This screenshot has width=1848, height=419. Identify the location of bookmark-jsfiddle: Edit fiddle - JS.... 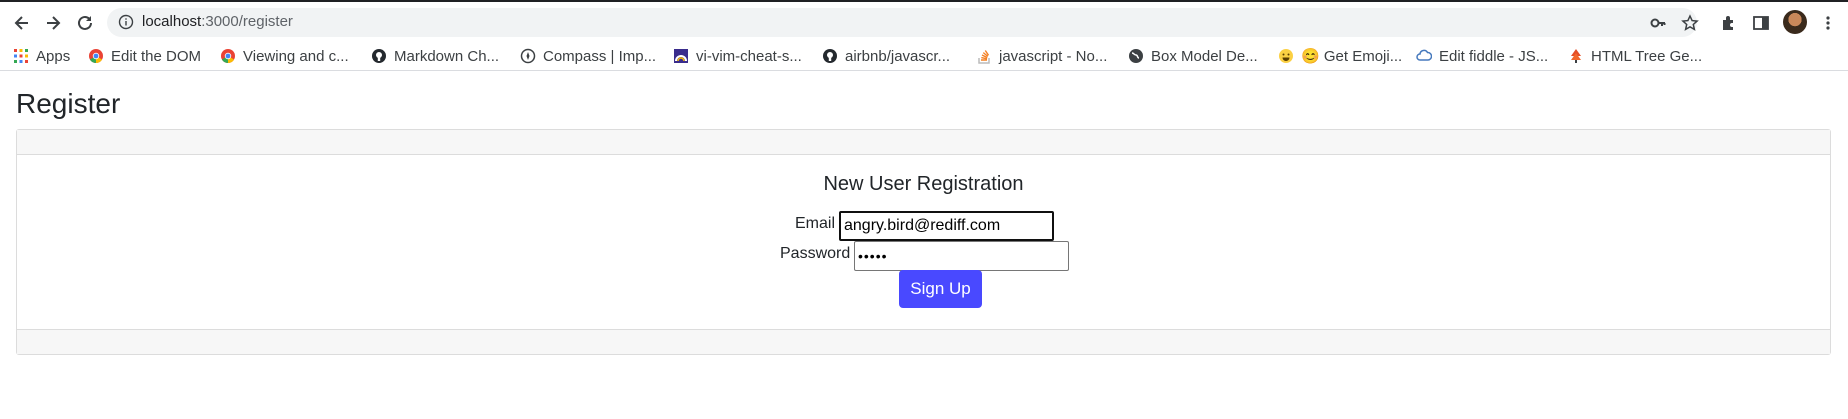
(1482, 56).